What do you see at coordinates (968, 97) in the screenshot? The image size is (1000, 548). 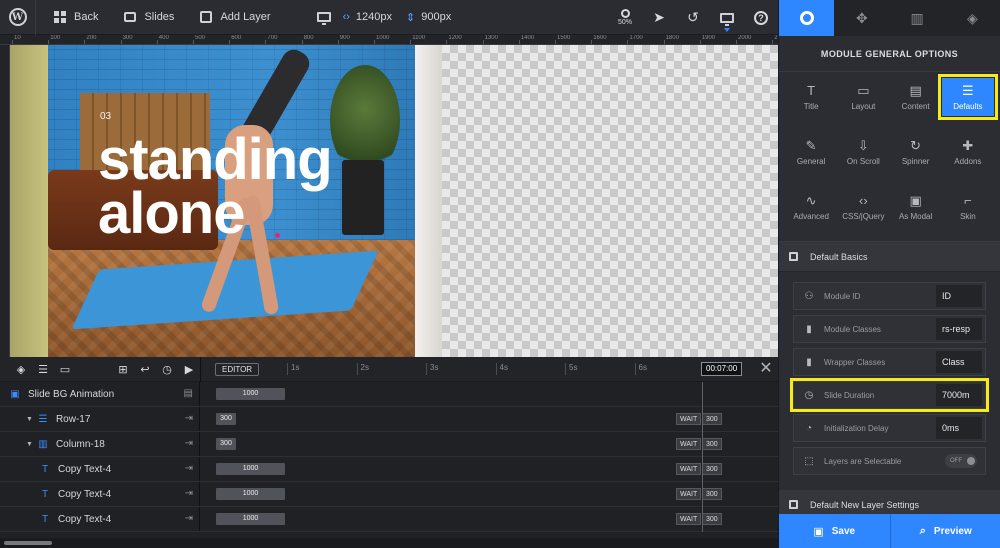 I see `option-defaults: ☰ Defaults` at bounding box center [968, 97].